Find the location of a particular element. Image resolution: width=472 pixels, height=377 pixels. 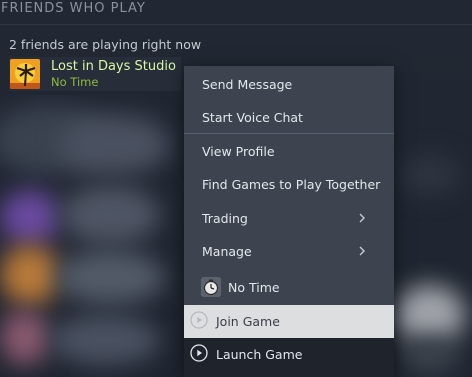

manage-item: Manage is located at coordinates (289, 251).